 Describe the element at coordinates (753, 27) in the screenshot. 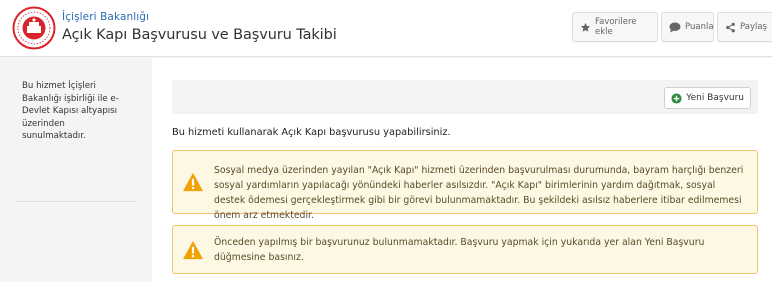

I see `share-label: Paylaş` at that location.